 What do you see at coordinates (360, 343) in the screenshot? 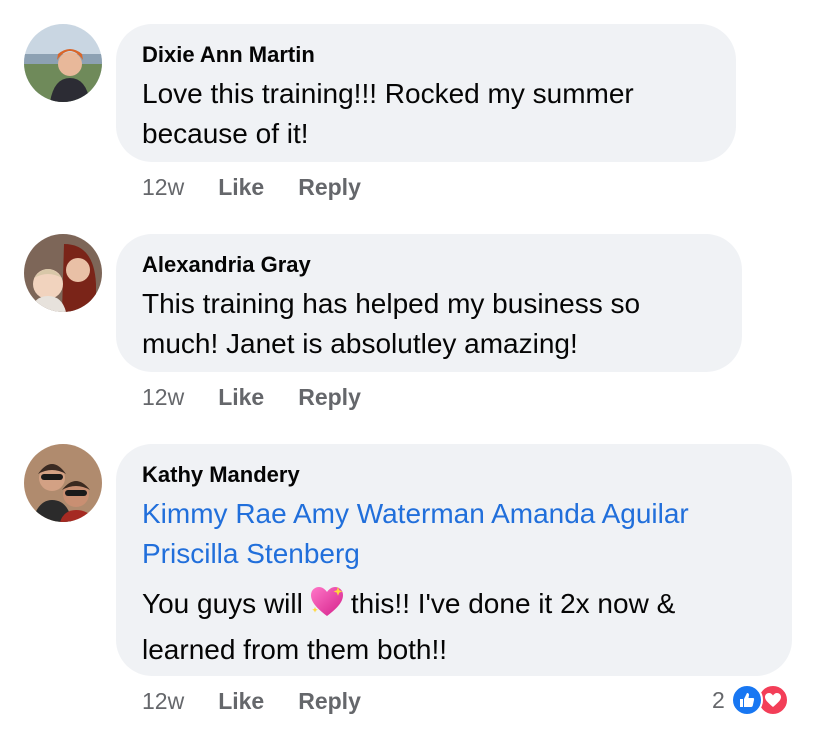
I see `comment-text-line: much! Janet is absolutley amazing!` at bounding box center [360, 343].